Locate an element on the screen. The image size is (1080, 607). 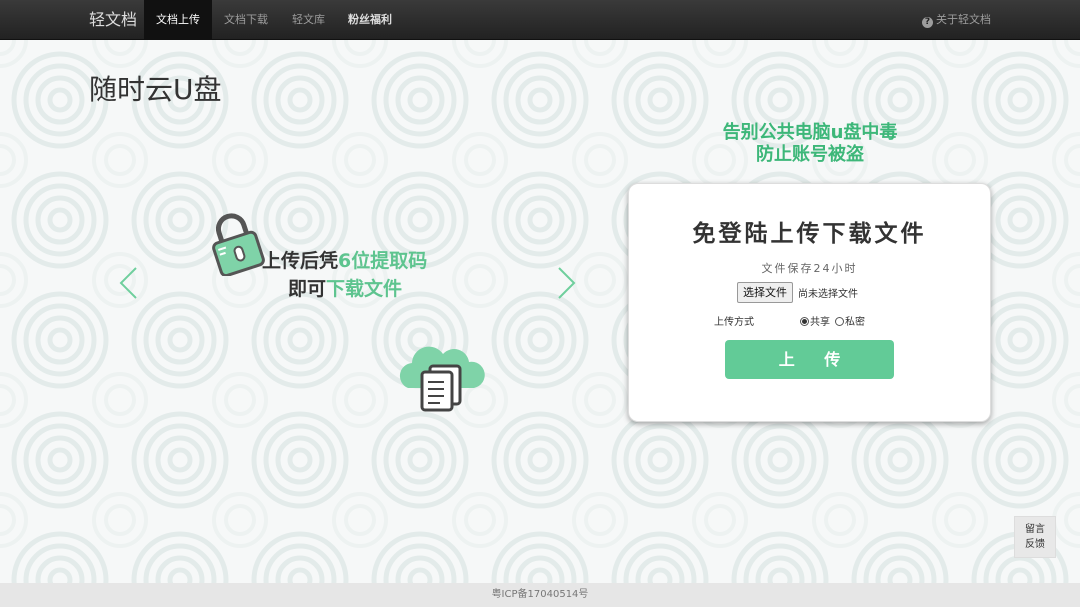
carousel-text-plain: 即可 is located at coordinates (307, 289).